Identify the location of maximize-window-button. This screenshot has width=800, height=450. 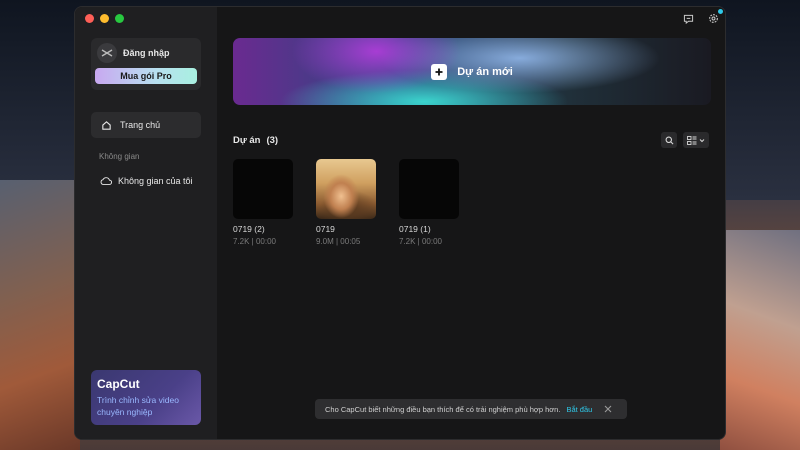
(119, 18).